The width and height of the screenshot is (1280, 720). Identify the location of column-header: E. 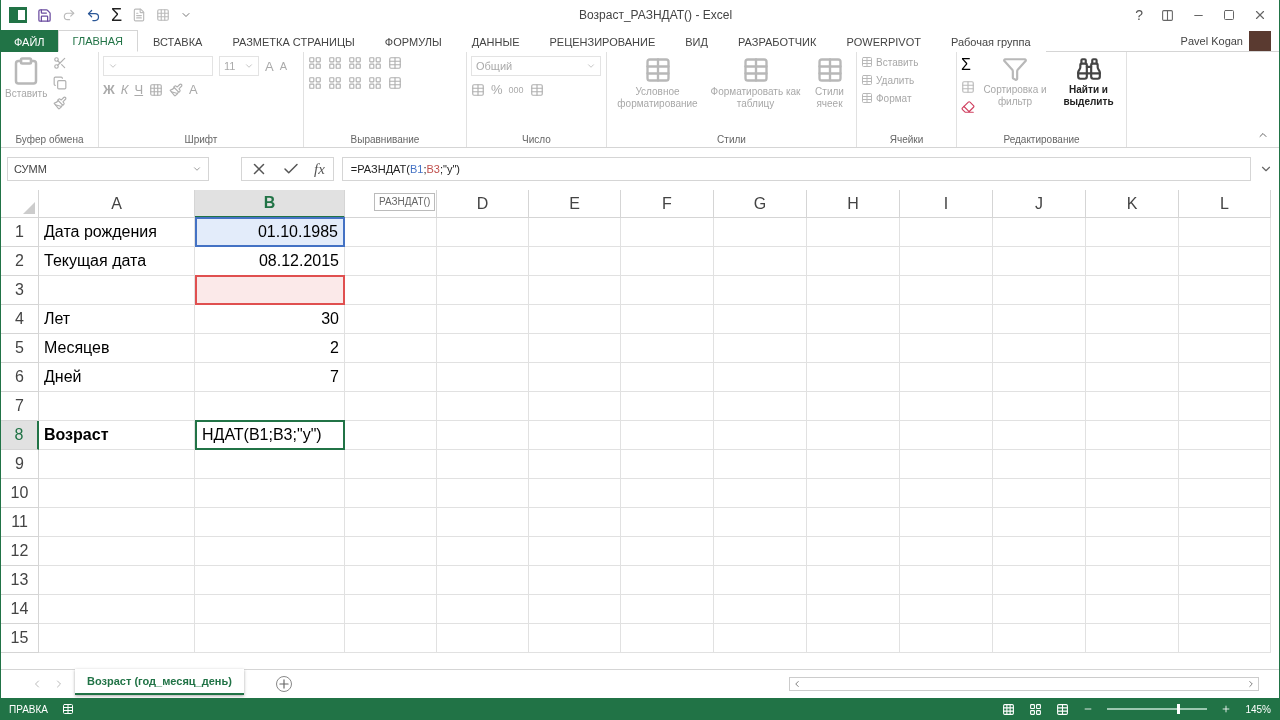
(575, 204).